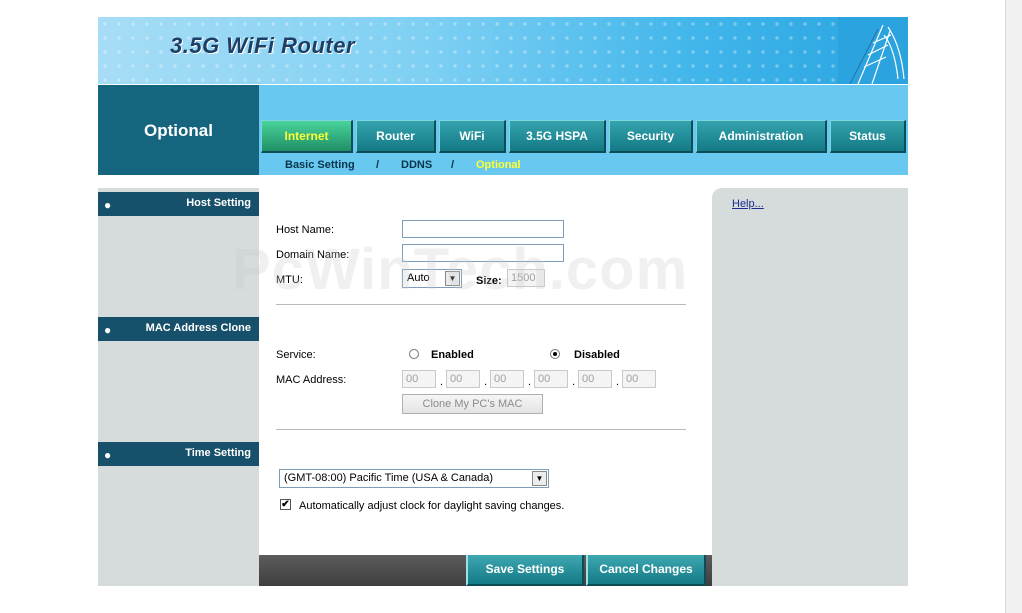 The image size is (1022, 613). I want to click on tab-router: Router, so click(396, 136).